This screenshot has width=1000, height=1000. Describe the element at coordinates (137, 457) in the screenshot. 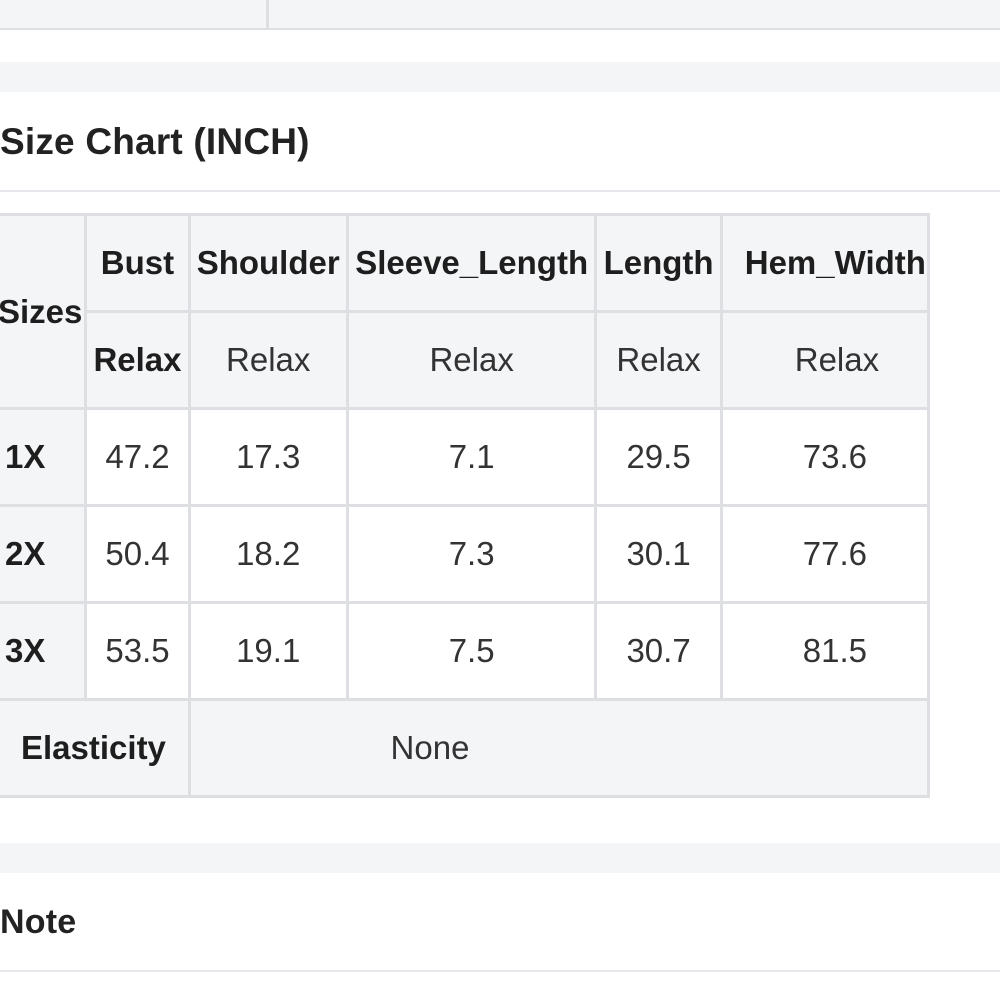

I see `cell-bust: 47.2` at that location.